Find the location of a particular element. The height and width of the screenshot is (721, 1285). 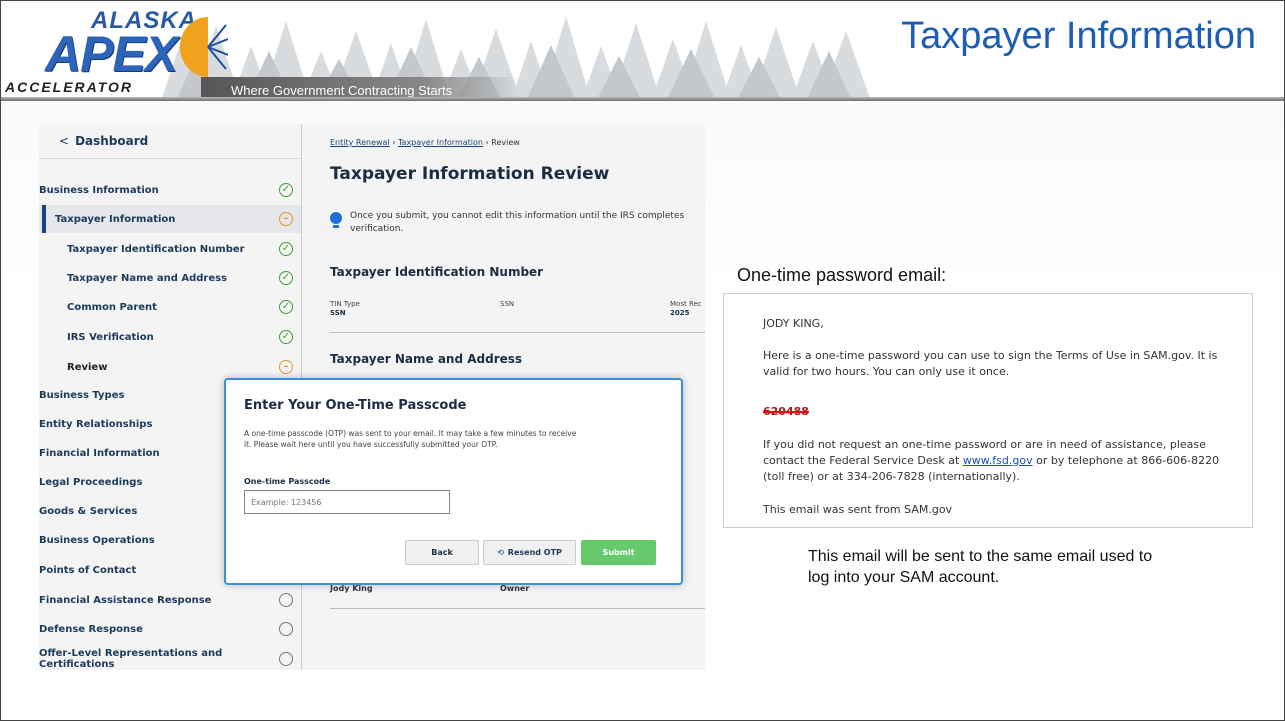

slide-title: Taxpayer Information is located at coordinates (1078, 36).